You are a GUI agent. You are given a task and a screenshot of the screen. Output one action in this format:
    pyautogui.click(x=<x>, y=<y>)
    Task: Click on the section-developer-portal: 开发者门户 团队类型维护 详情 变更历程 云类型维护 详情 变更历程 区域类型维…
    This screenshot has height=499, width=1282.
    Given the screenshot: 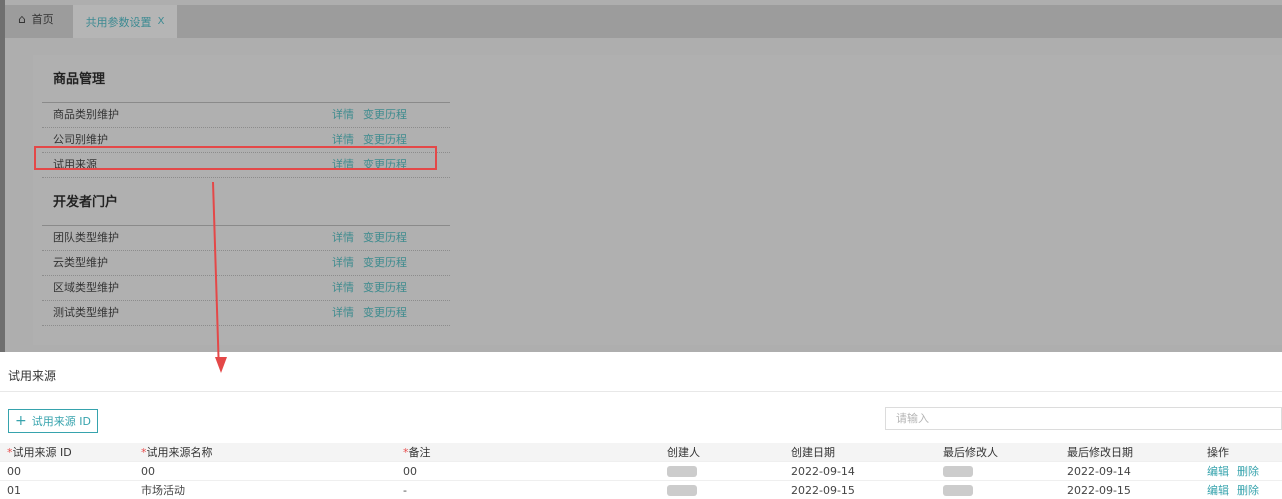 What is the action you would take?
    pyautogui.click(x=246, y=258)
    